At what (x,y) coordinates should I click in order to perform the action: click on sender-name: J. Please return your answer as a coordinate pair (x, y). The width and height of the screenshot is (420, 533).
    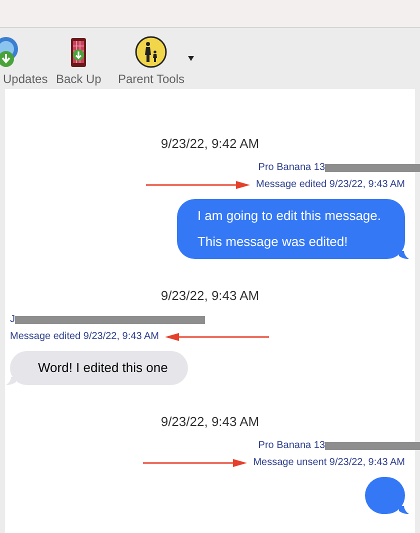
    Looking at the image, I should click on (12, 320).